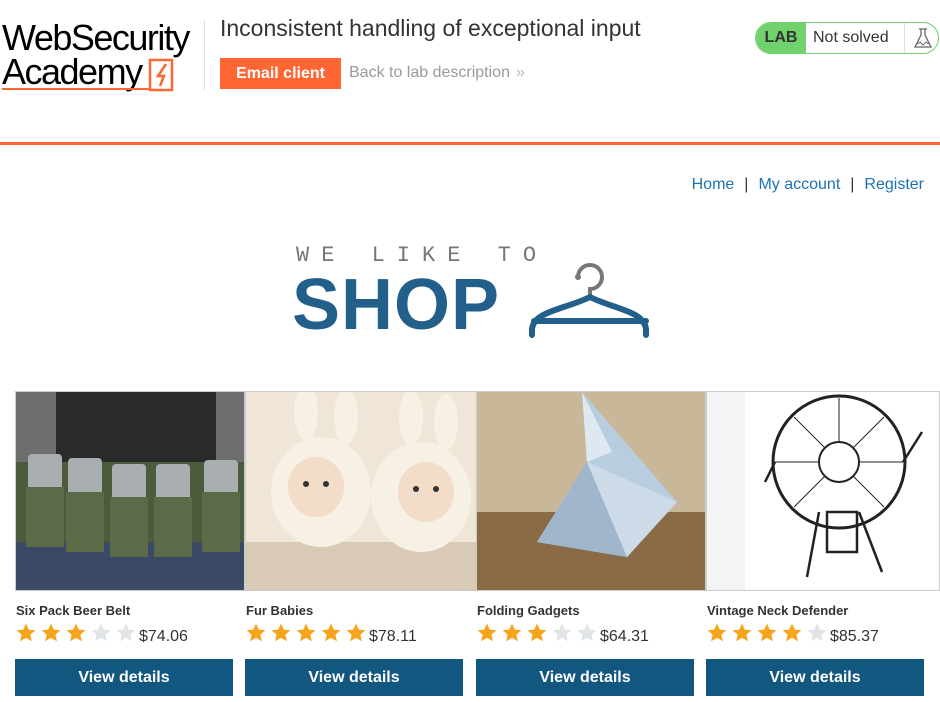  I want to click on product-name: Vintage Neck Defender, so click(778, 610).